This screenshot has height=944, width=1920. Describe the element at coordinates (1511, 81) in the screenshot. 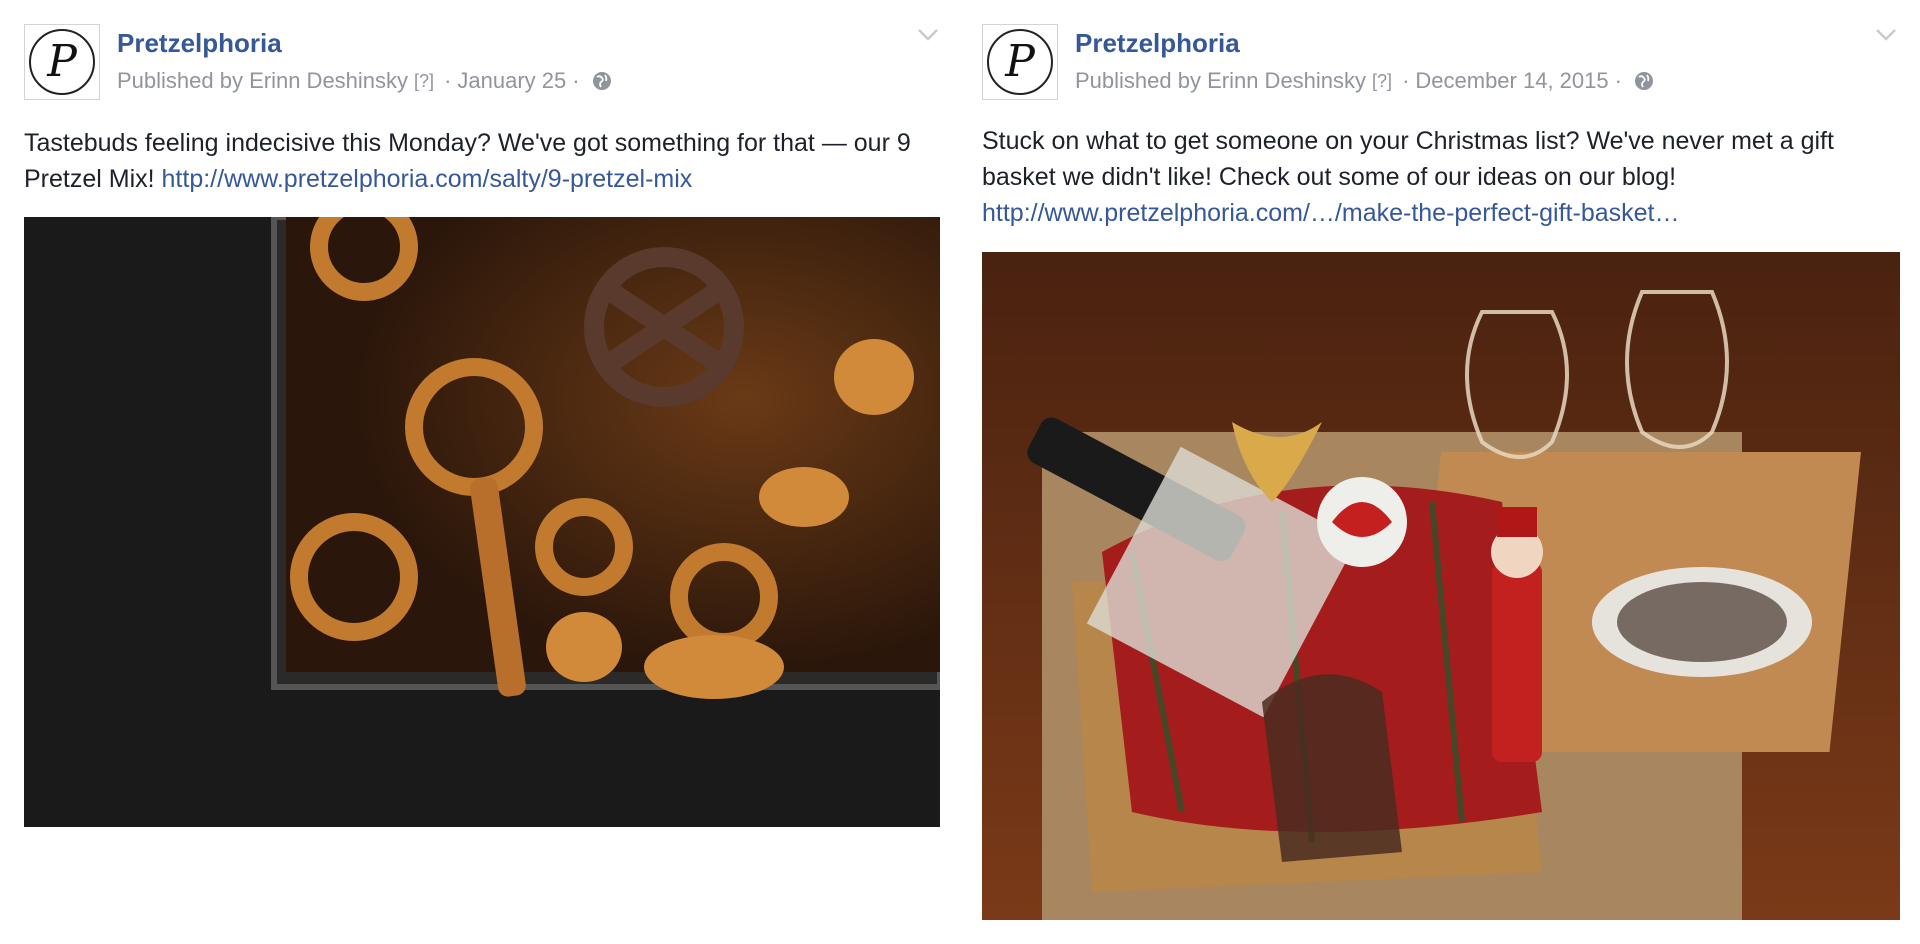

I see `post-date-link: December 14, 2015` at that location.